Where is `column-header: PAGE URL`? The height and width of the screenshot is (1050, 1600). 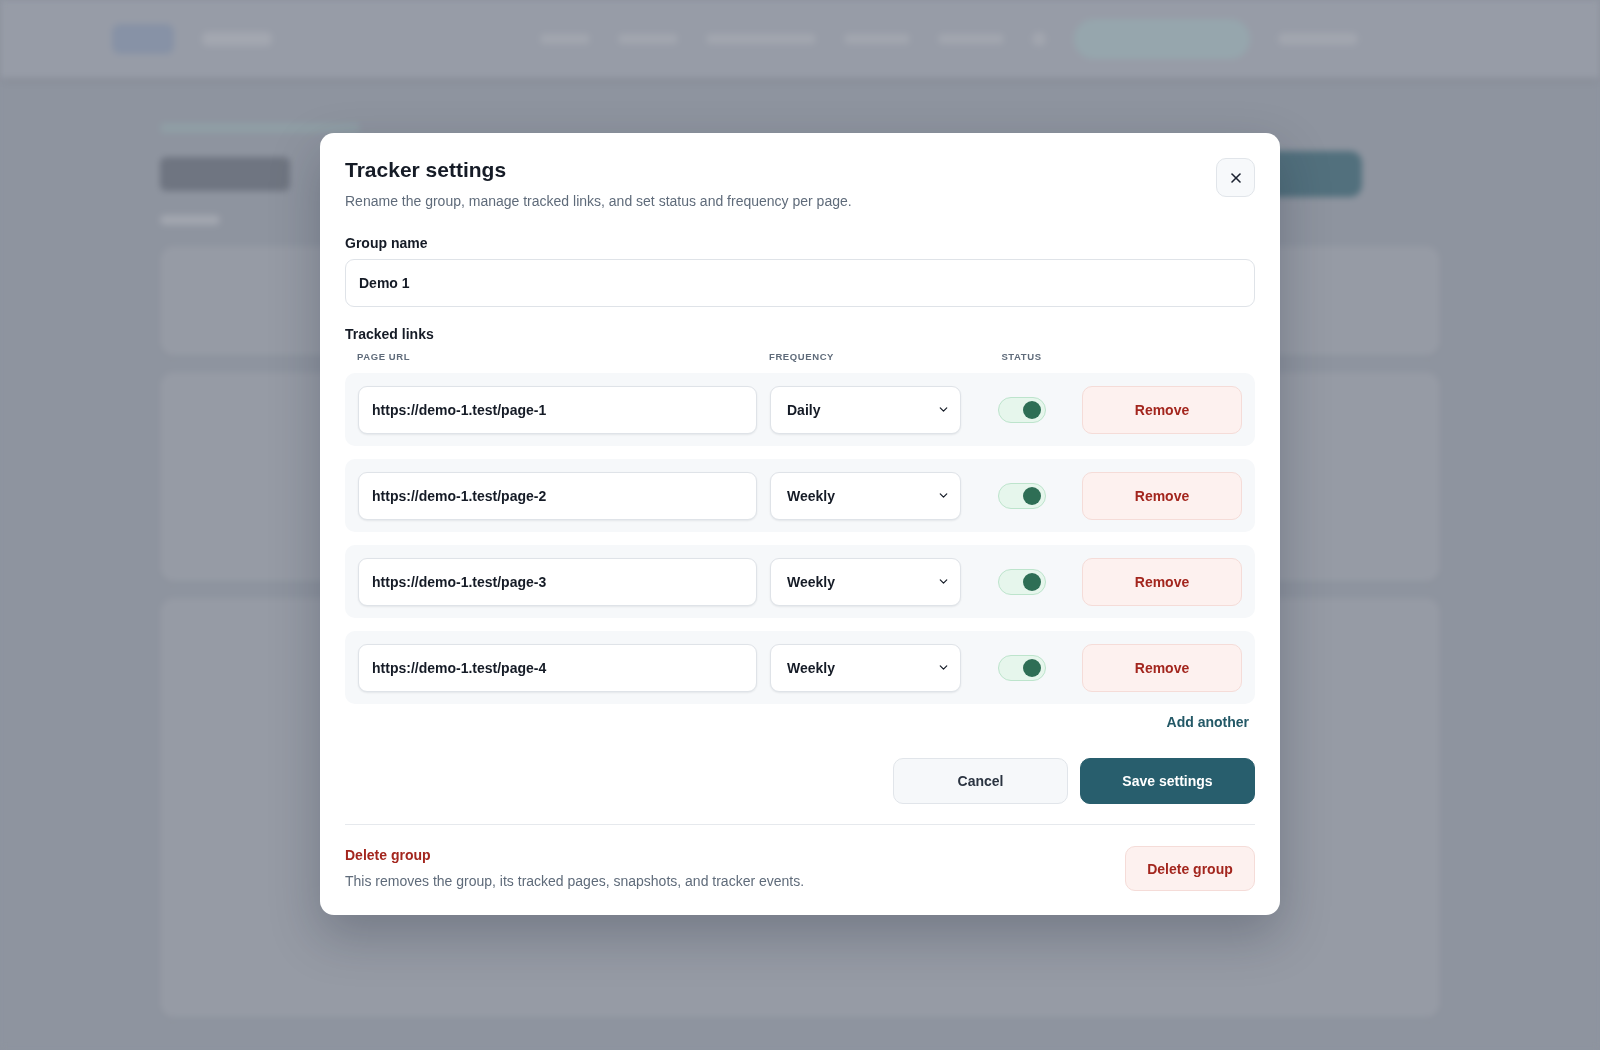 column-header: PAGE URL is located at coordinates (384, 357).